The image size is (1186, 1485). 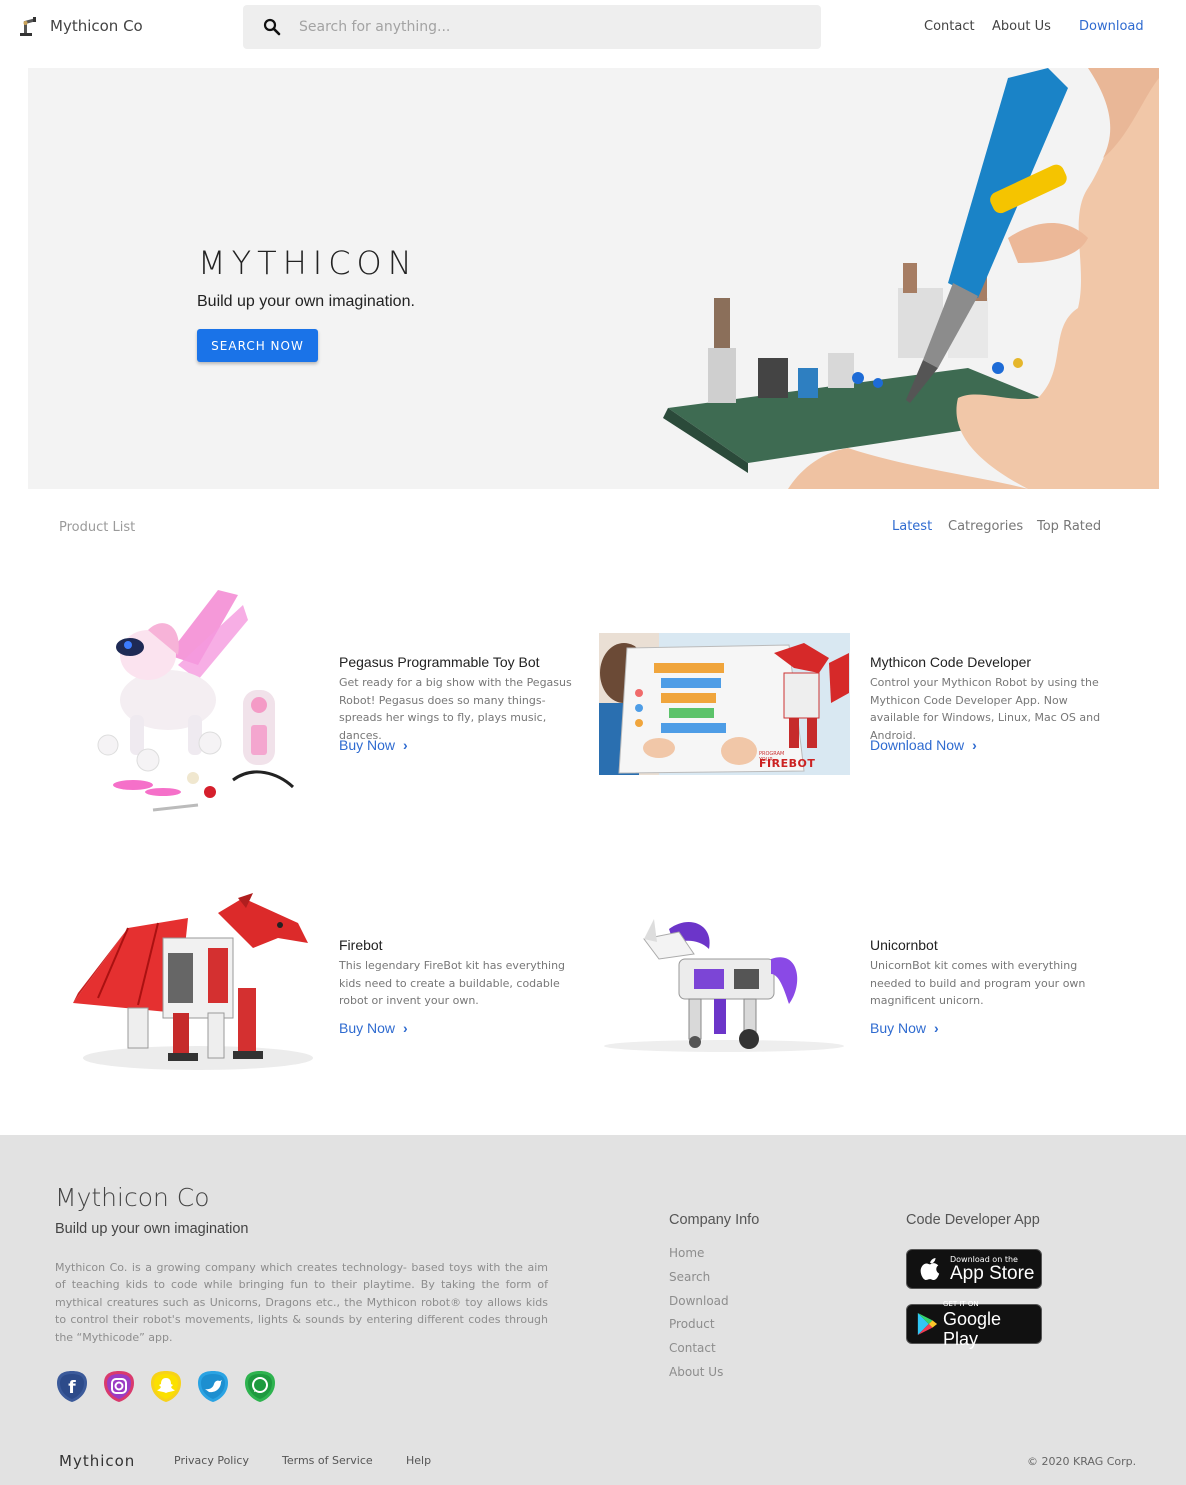 I want to click on instagram-icon, so click(x=119, y=1386).